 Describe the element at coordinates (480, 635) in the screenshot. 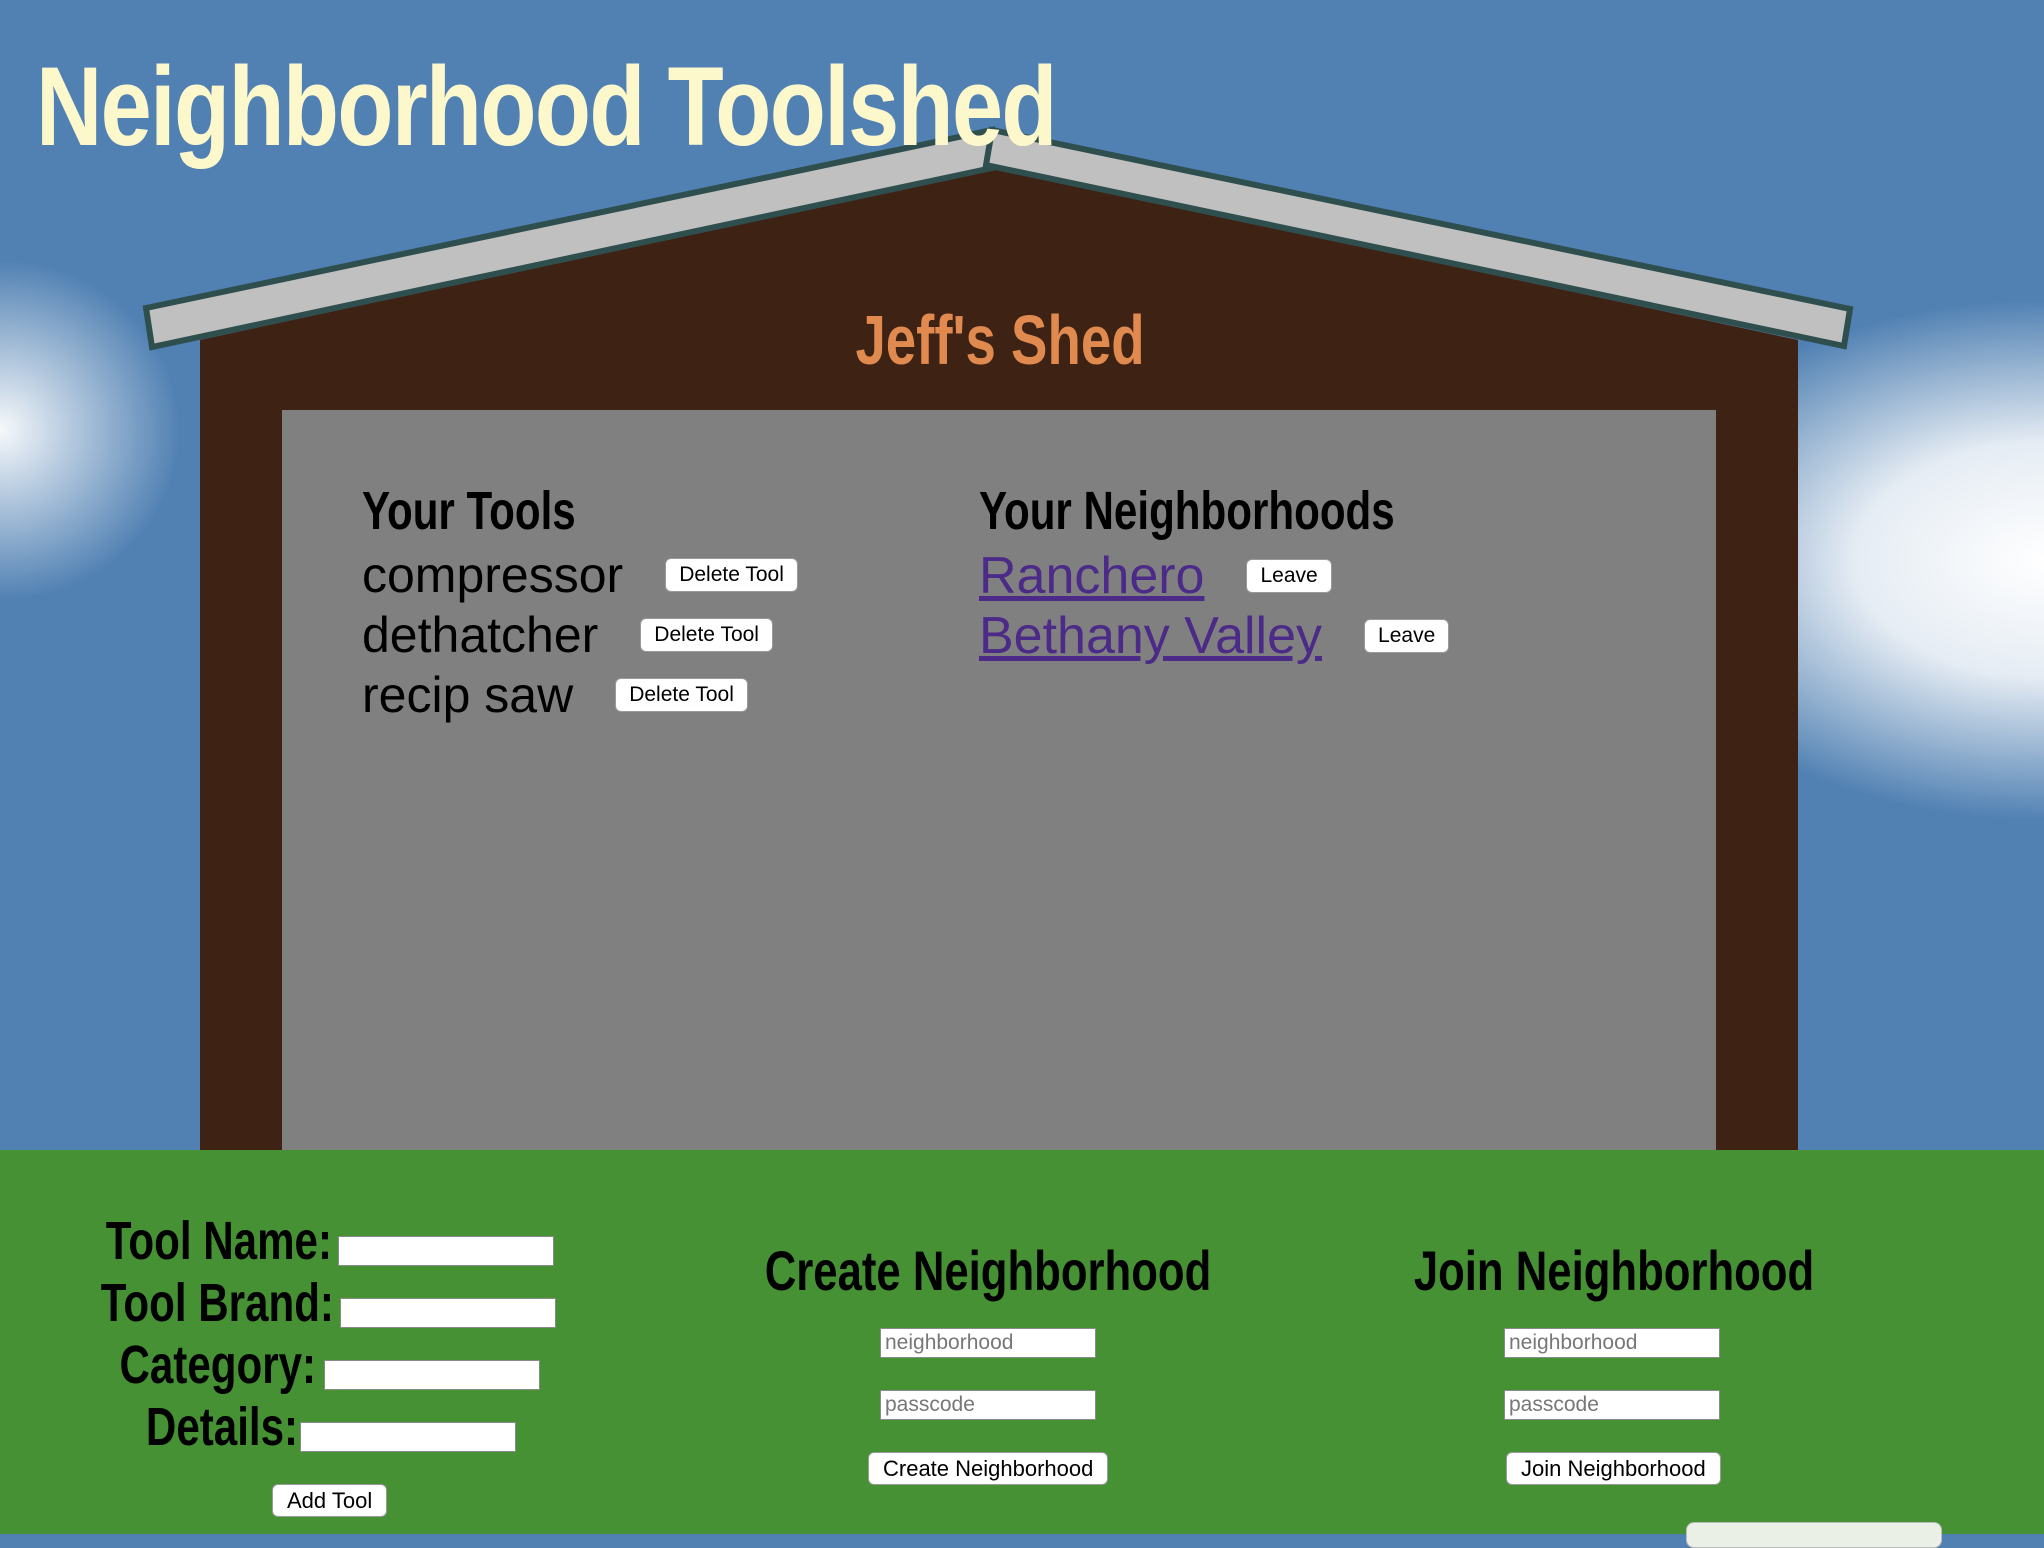

I see `tool-name: dethatcher` at that location.